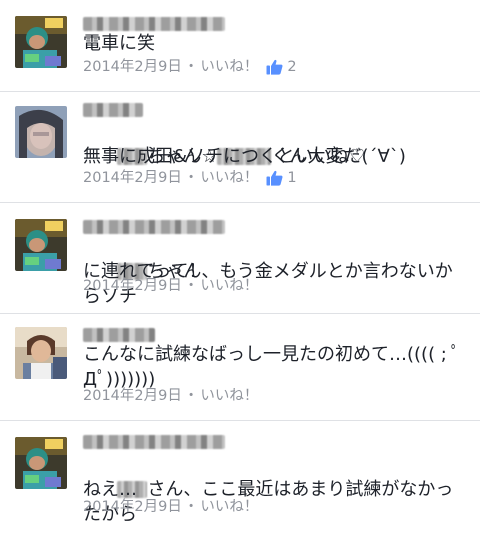 The image size is (480, 552). I want to click on like-count: 2, so click(281, 67).